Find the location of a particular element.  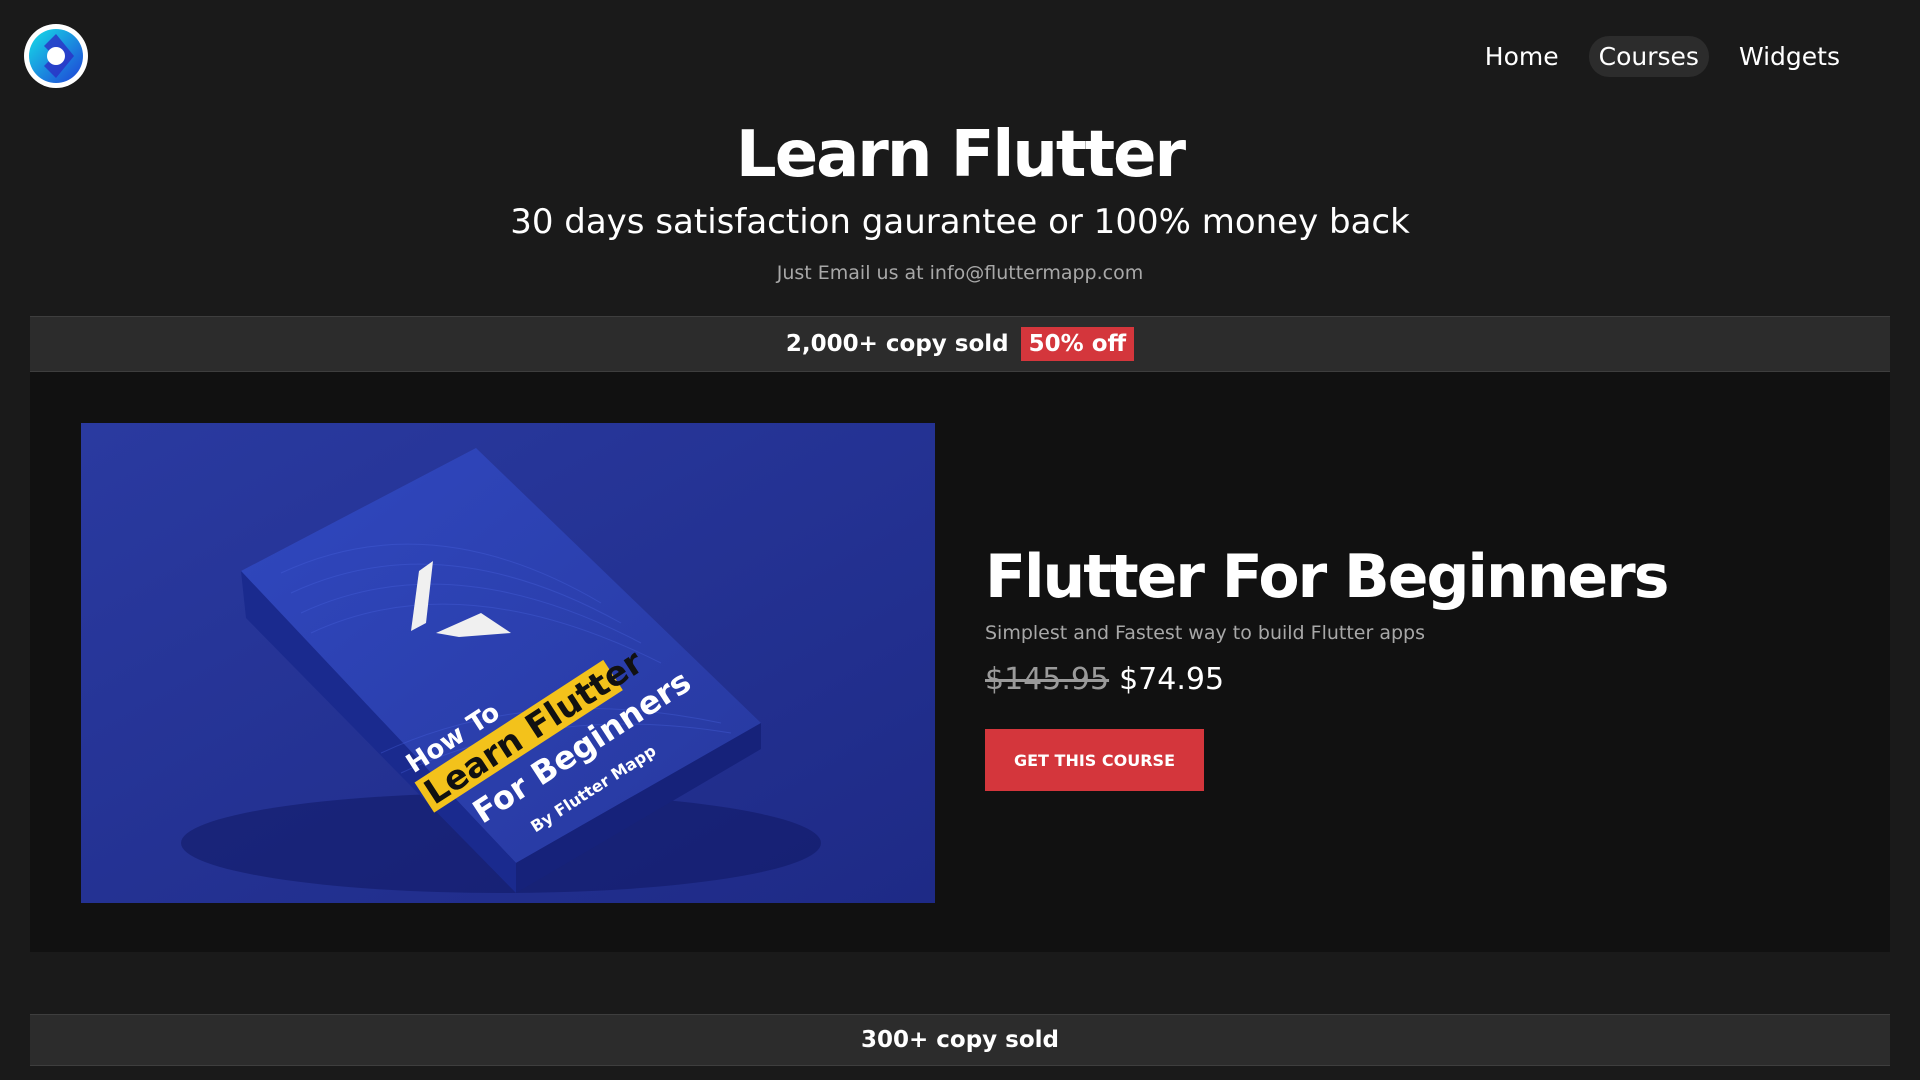

nav-widgets: Widgets is located at coordinates (1789, 56).